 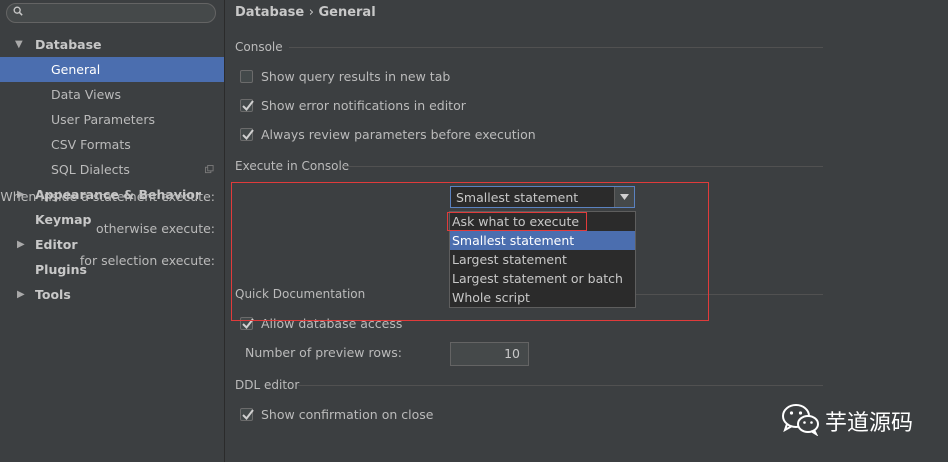 What do you see at coordinates (209, 169) in the screenshot?
I see `project-settings-icon` at bounding box center [209, 169].